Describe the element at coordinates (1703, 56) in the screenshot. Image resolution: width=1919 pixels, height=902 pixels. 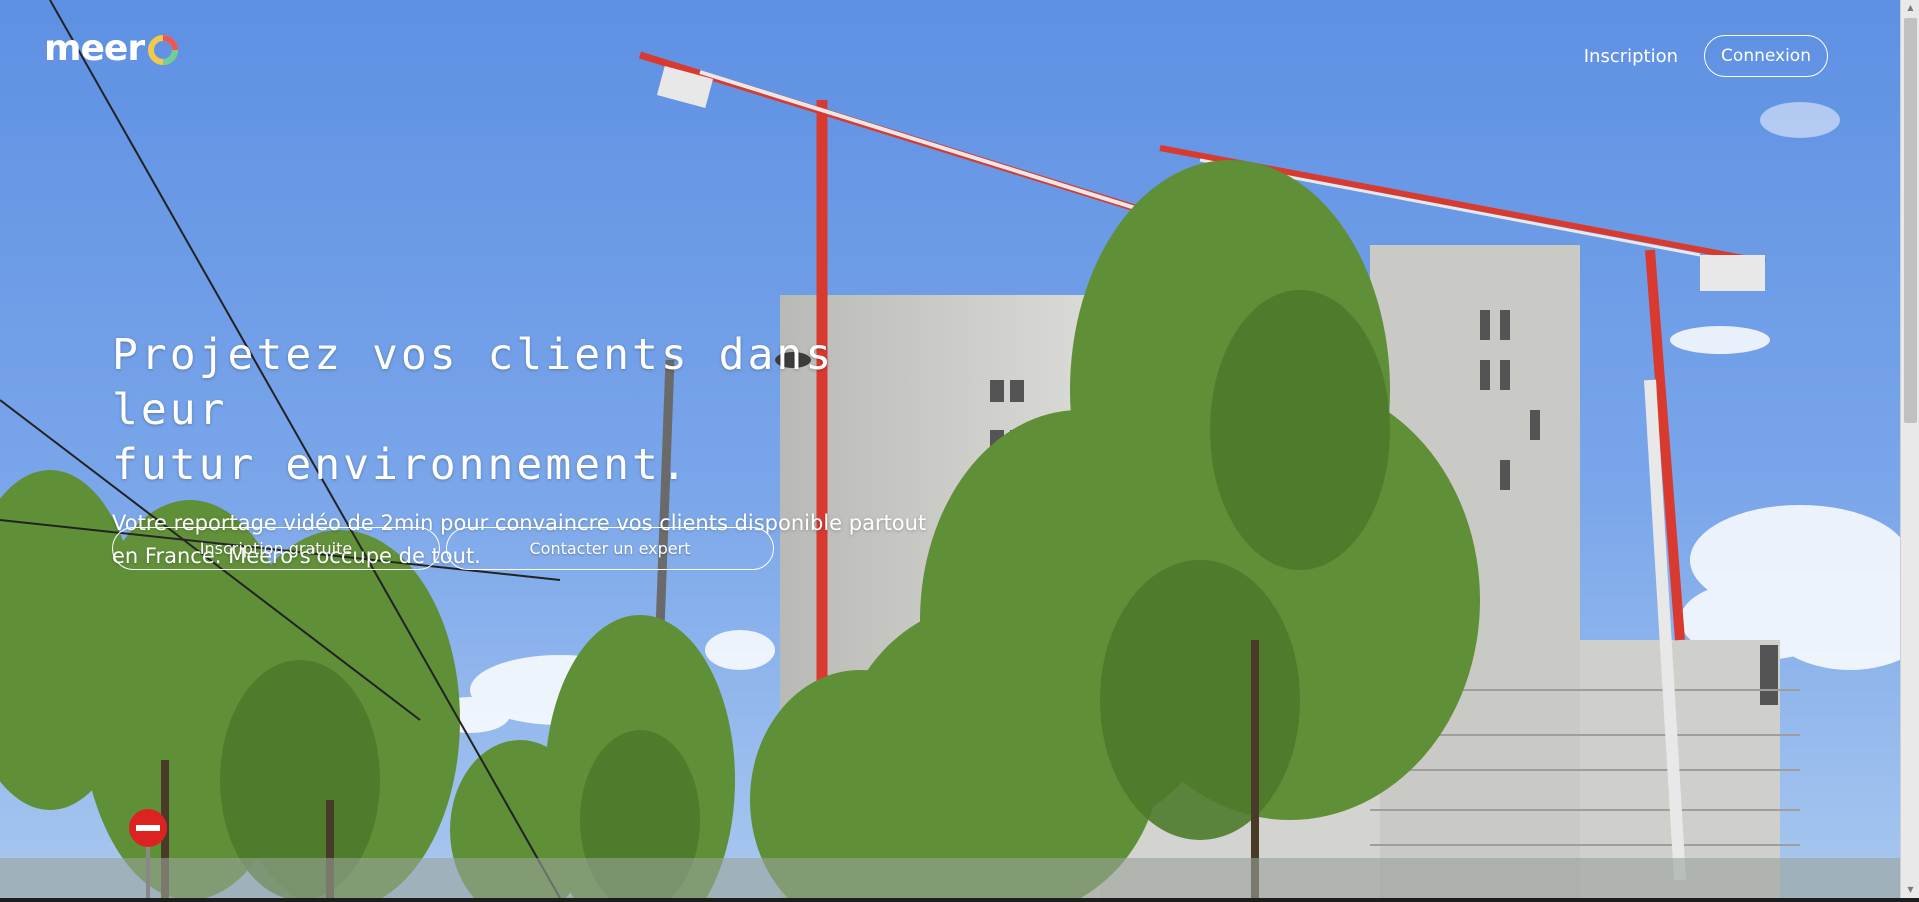
I see `top-nav: Inscription Connexion` at that location.